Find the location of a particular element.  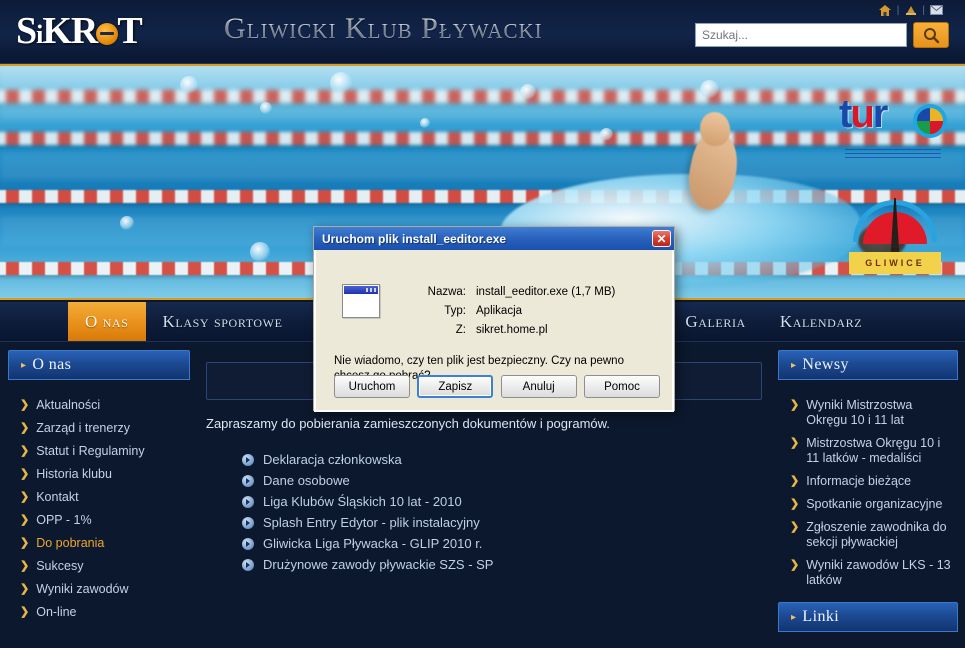

search-bar is located at coordinates (822, 35).